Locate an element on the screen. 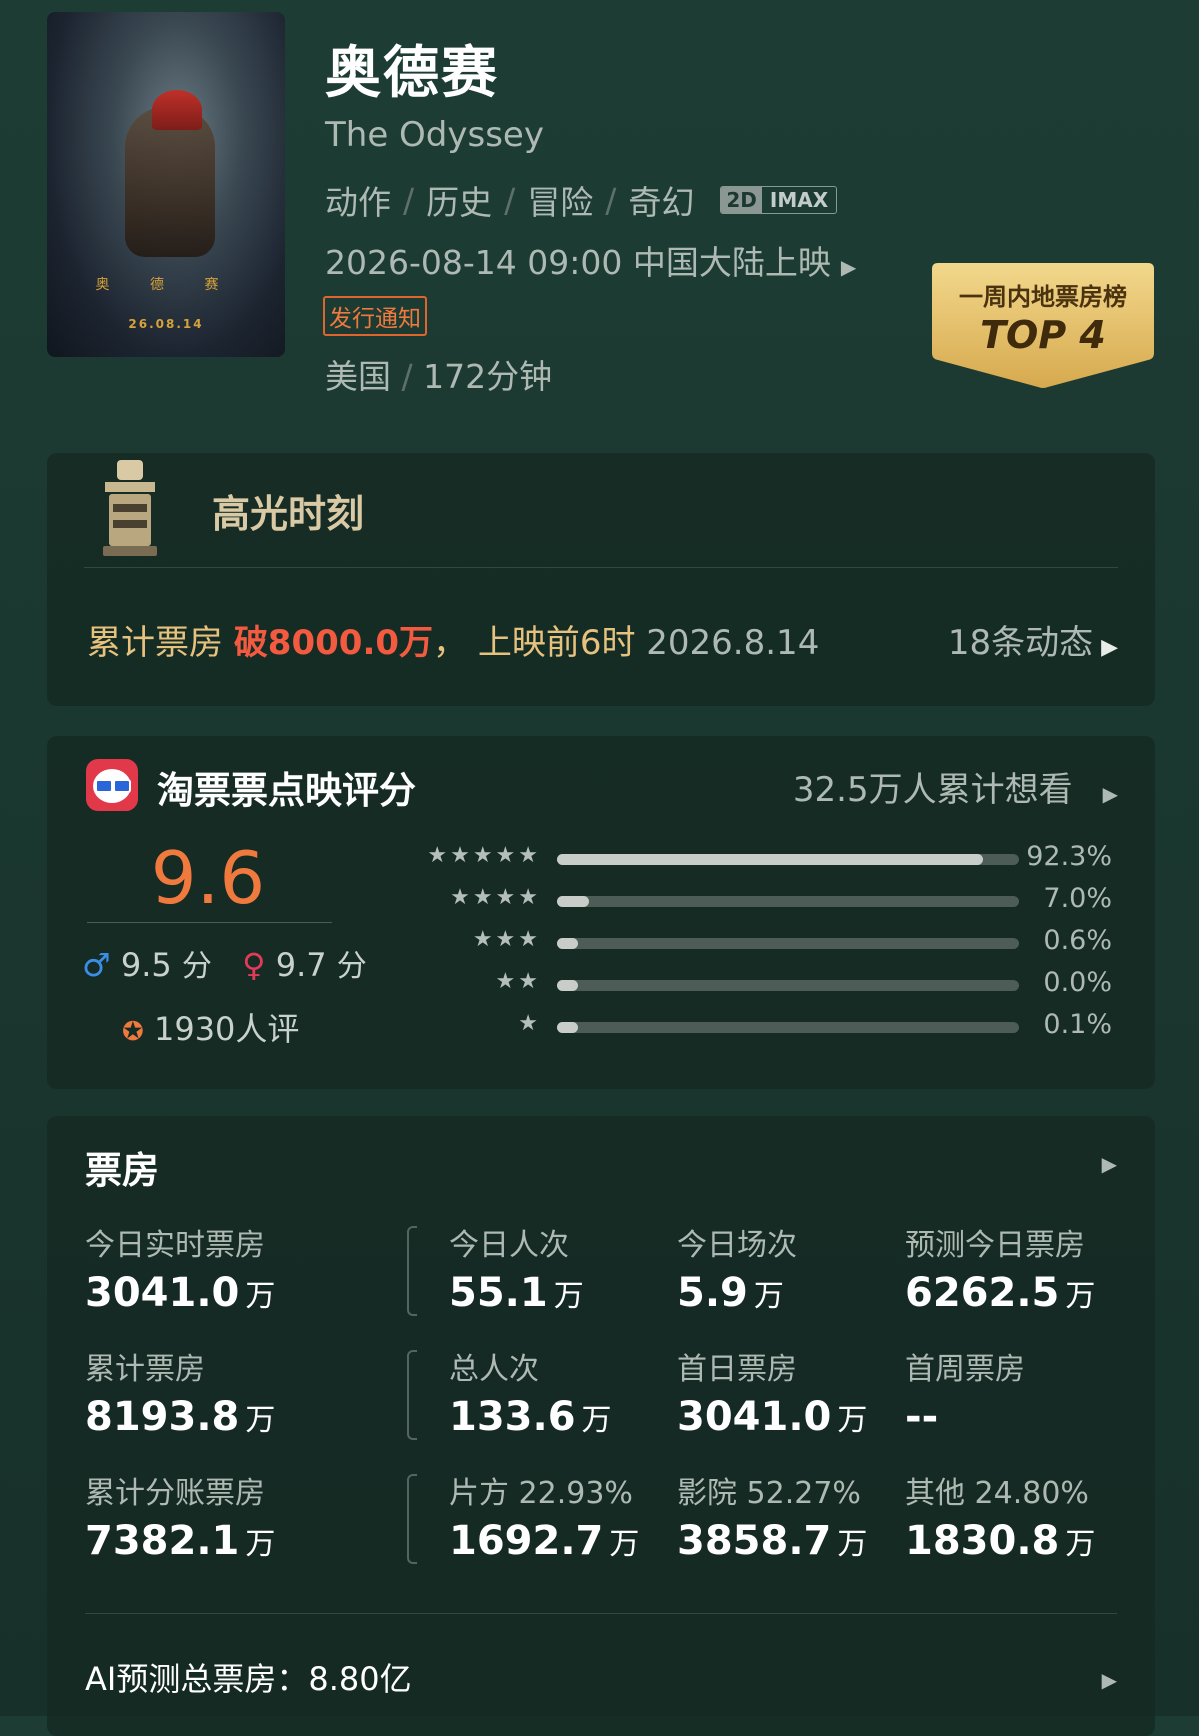 Image resolution: width=1199 pixels, height=1736 pixels. movie-poster: 奥 德 赛 26.08.14 is located at coordinates (166, 184).